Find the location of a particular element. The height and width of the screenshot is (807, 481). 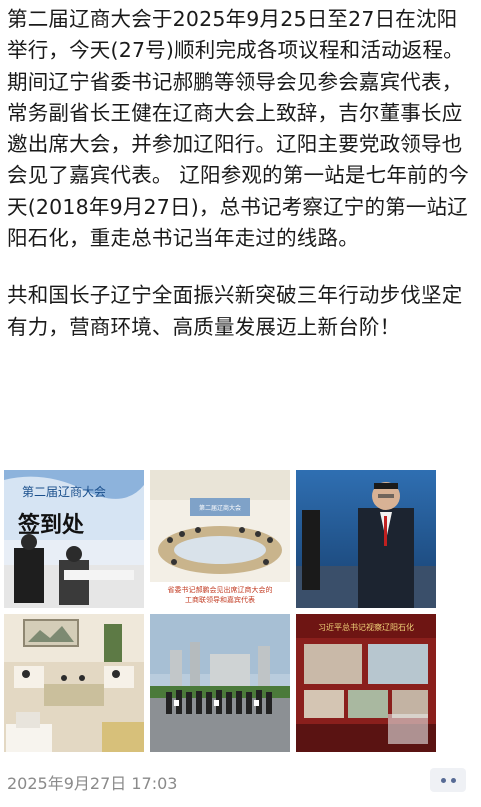

photo-man-at-conference is located at coordinates (366, 539).